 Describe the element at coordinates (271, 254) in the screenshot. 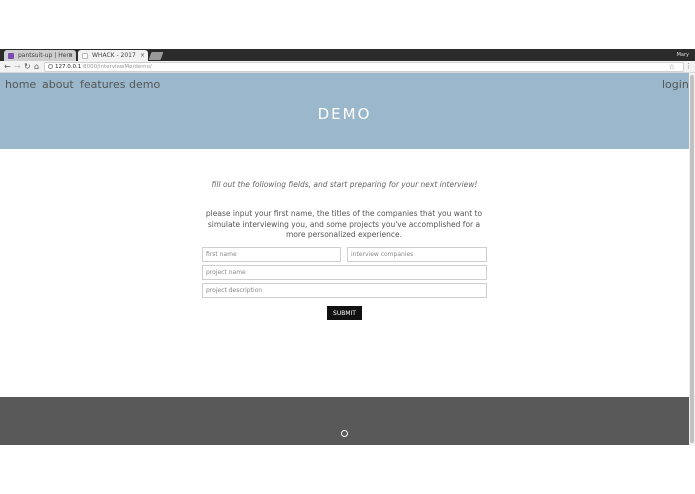

I see `first-name-input` at that location.